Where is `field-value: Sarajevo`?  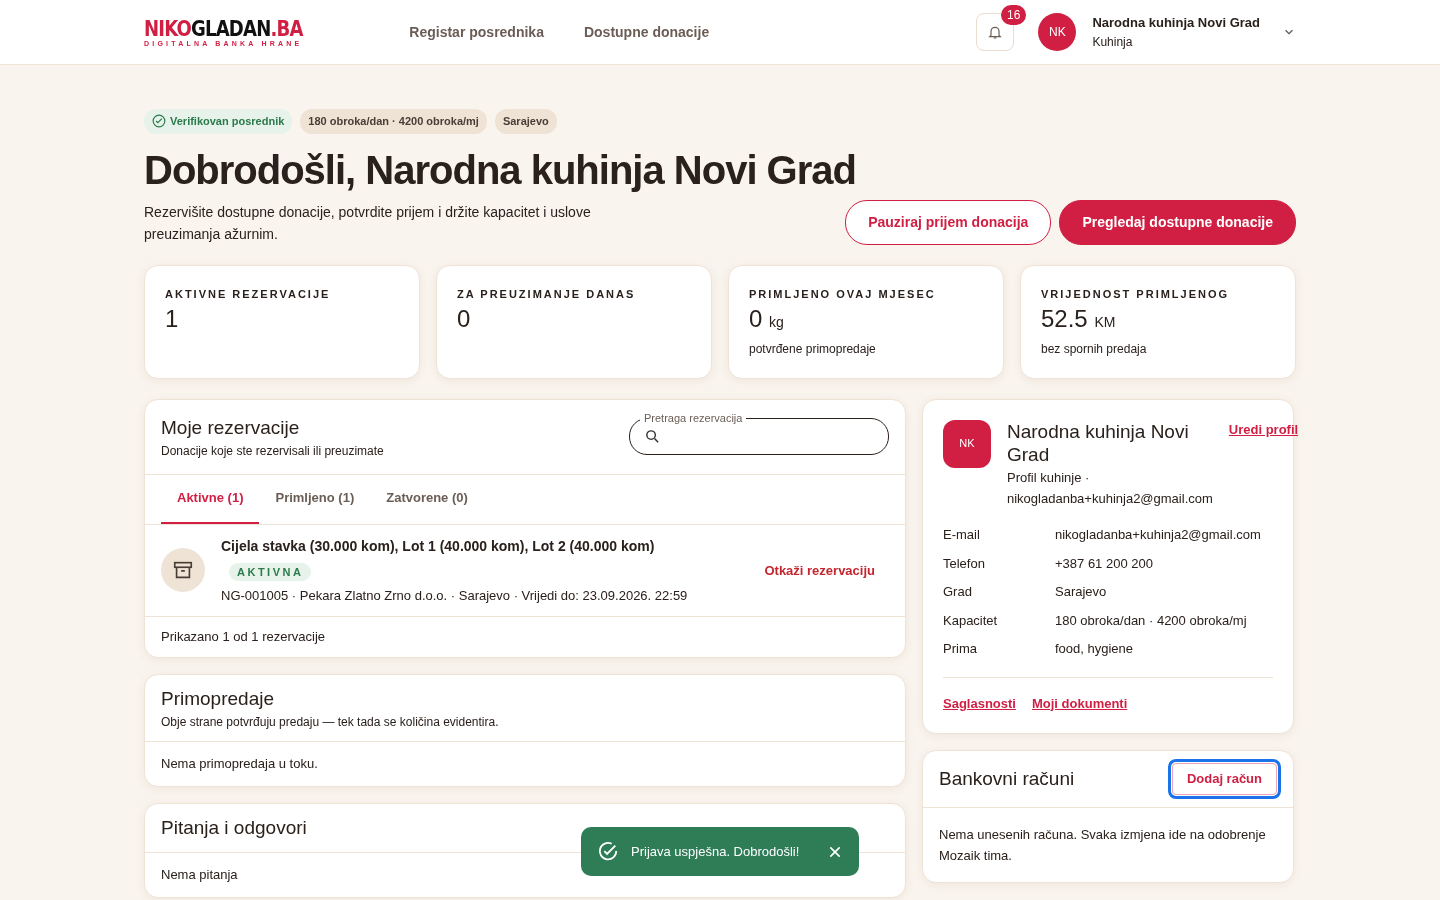 field-value: Sarajevo is located at coordinates (1081, 592).